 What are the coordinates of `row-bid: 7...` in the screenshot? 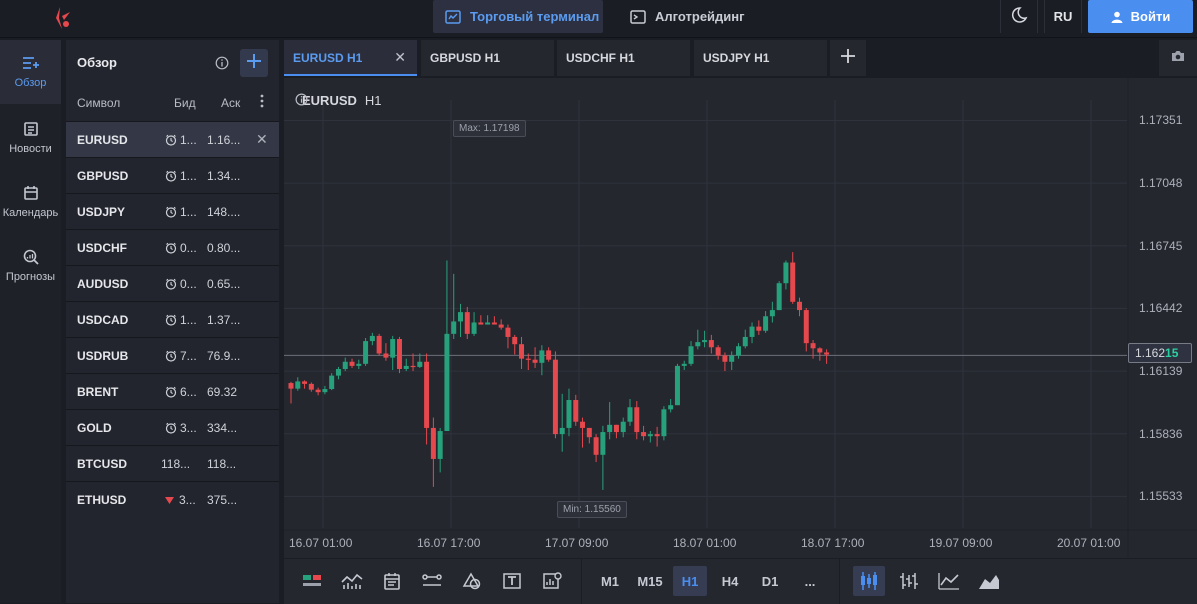 It's located at (181, 356).